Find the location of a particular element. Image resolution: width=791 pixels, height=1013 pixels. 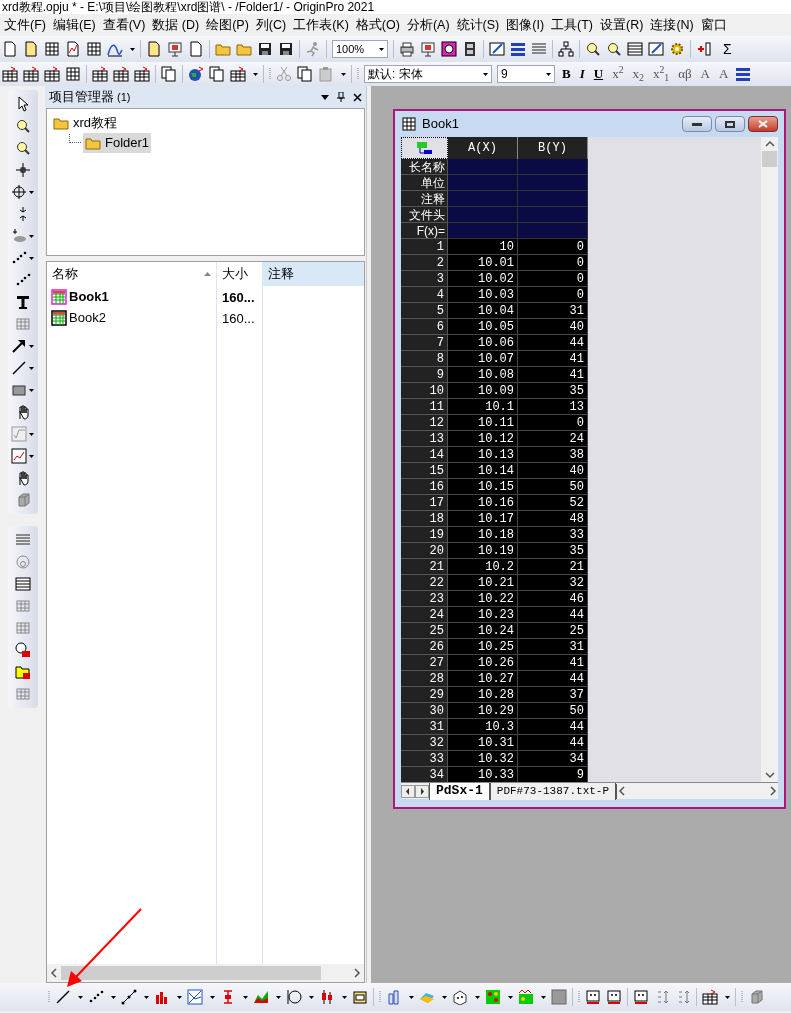

area-chart-icon is located at coordinates (261, 997).